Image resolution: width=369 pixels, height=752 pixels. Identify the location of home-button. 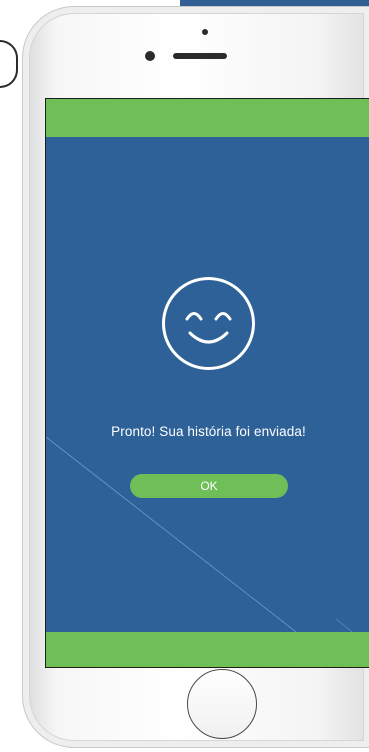
(222, 704).